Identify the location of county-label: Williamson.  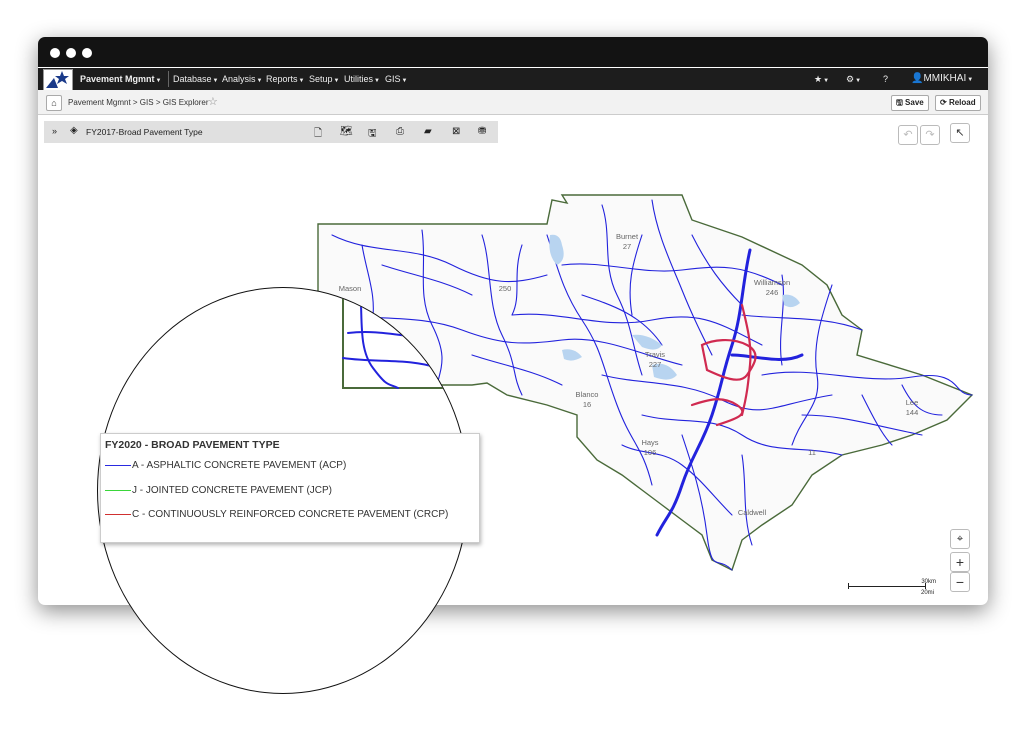
(772, 282).